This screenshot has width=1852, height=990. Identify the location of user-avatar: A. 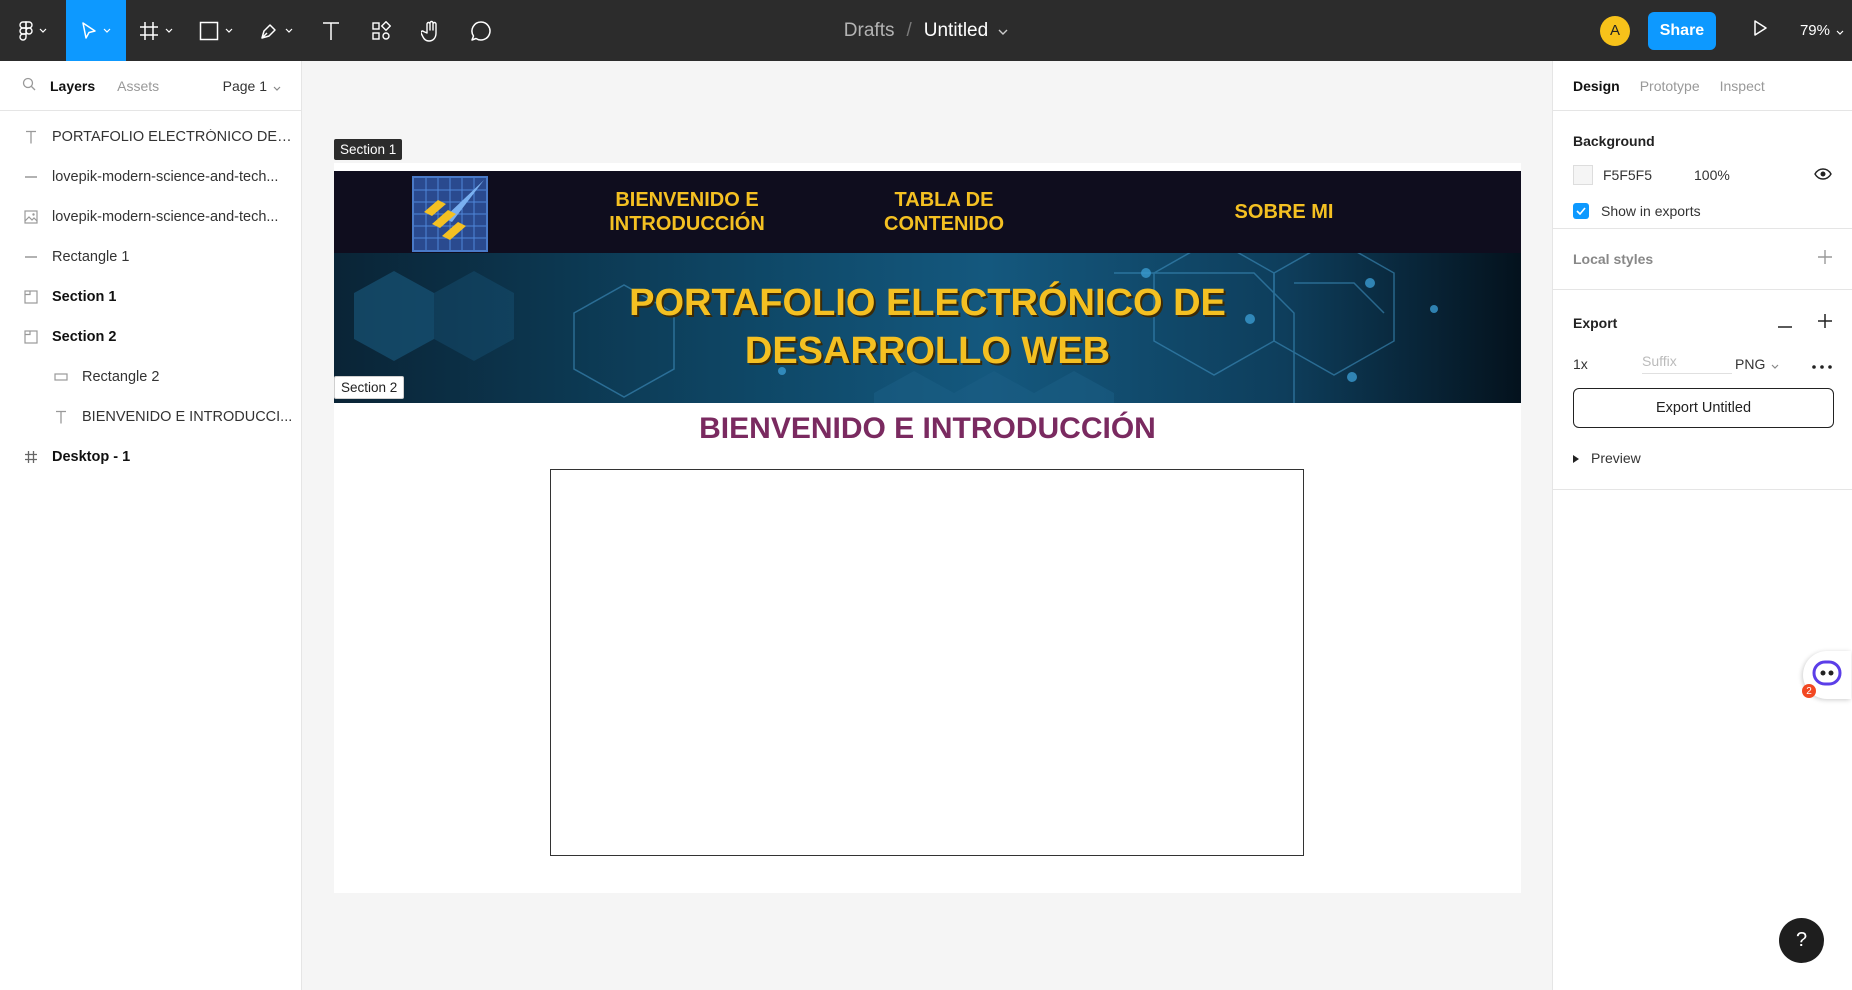
(1614, 30).